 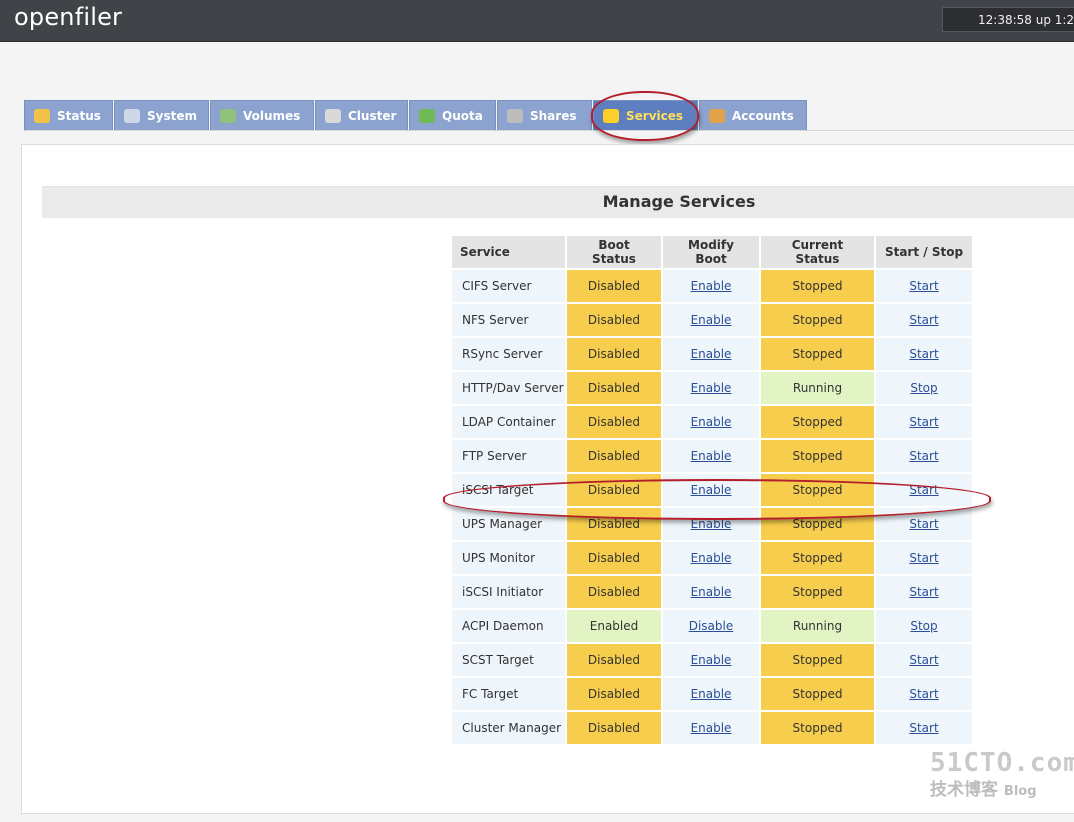 What do you see at coordinates (508, 660) in the screenshot?
I see `service-name: SCST Target` at bounding box center [508, 660].